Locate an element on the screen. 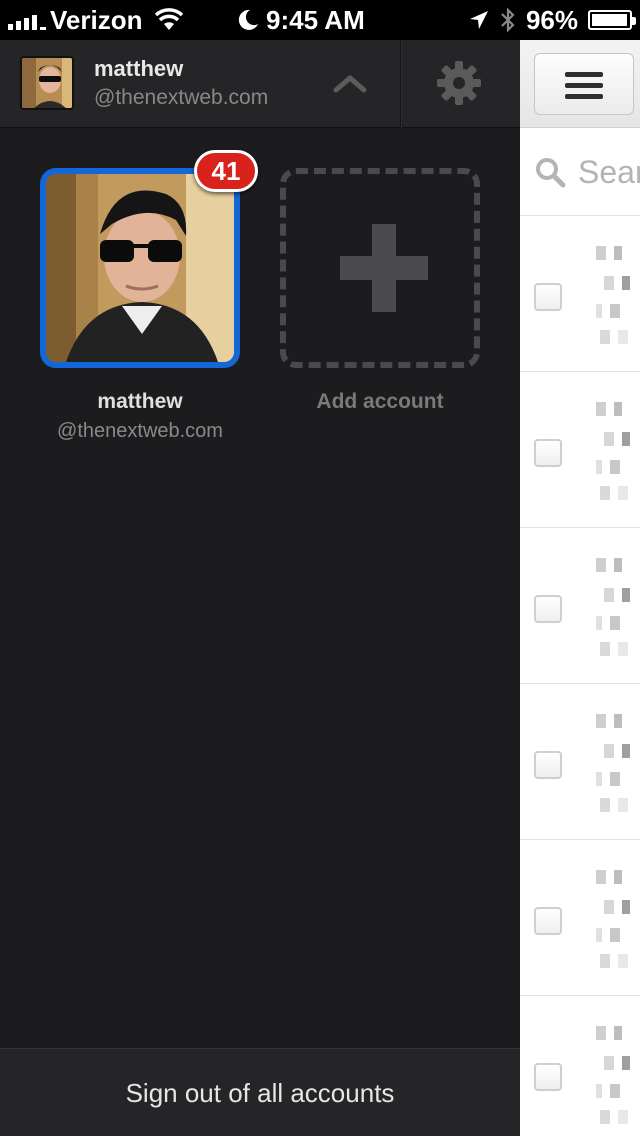 The width and height of the screenshot is (640, 1136). wifi-icon is located at coordinates (169, 19).